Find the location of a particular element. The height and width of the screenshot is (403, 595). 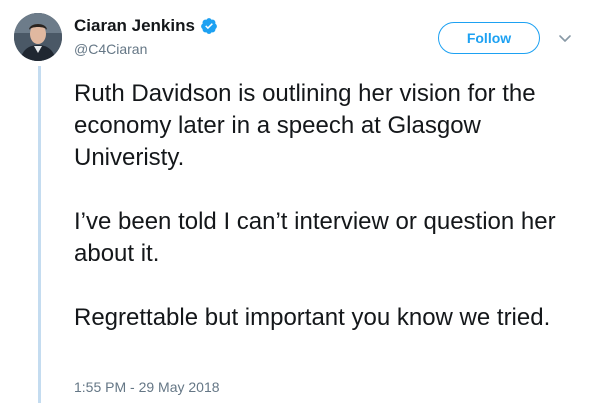

thread-line is located at coordinates (39, 234).